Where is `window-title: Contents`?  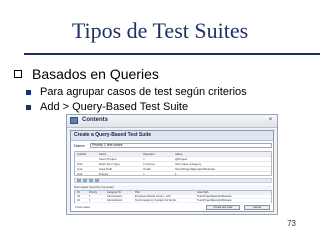
window-title: Contents is located at coordinates (95, 120).